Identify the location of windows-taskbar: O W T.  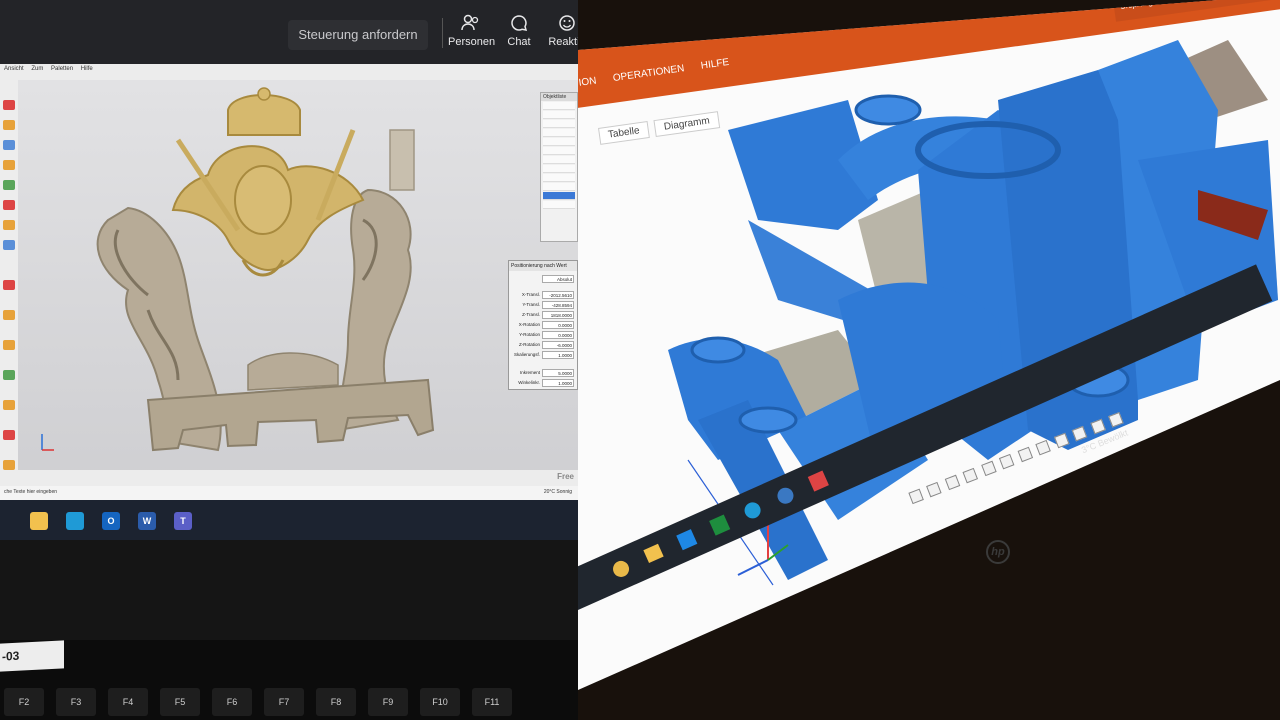
(289, 520).